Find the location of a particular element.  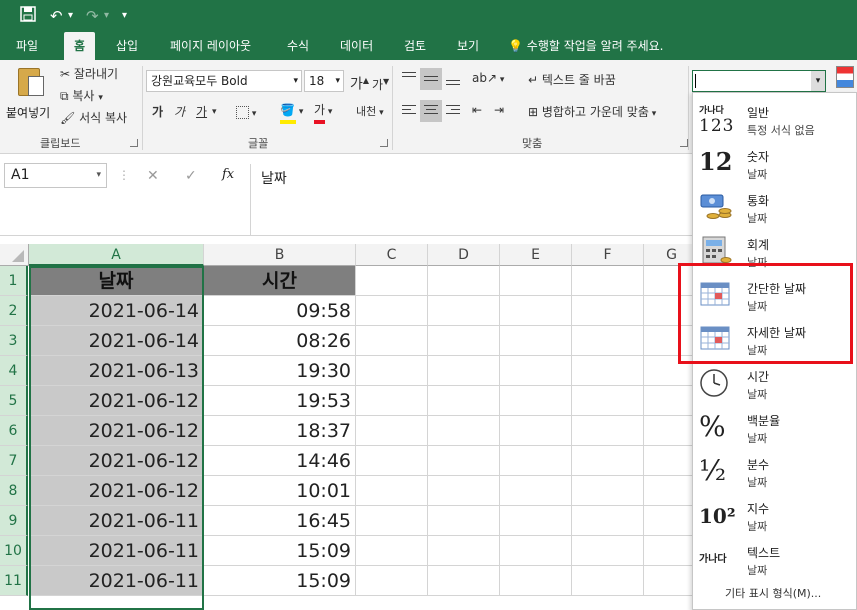

italic-button: 가 is located at coordinates (179, 112).